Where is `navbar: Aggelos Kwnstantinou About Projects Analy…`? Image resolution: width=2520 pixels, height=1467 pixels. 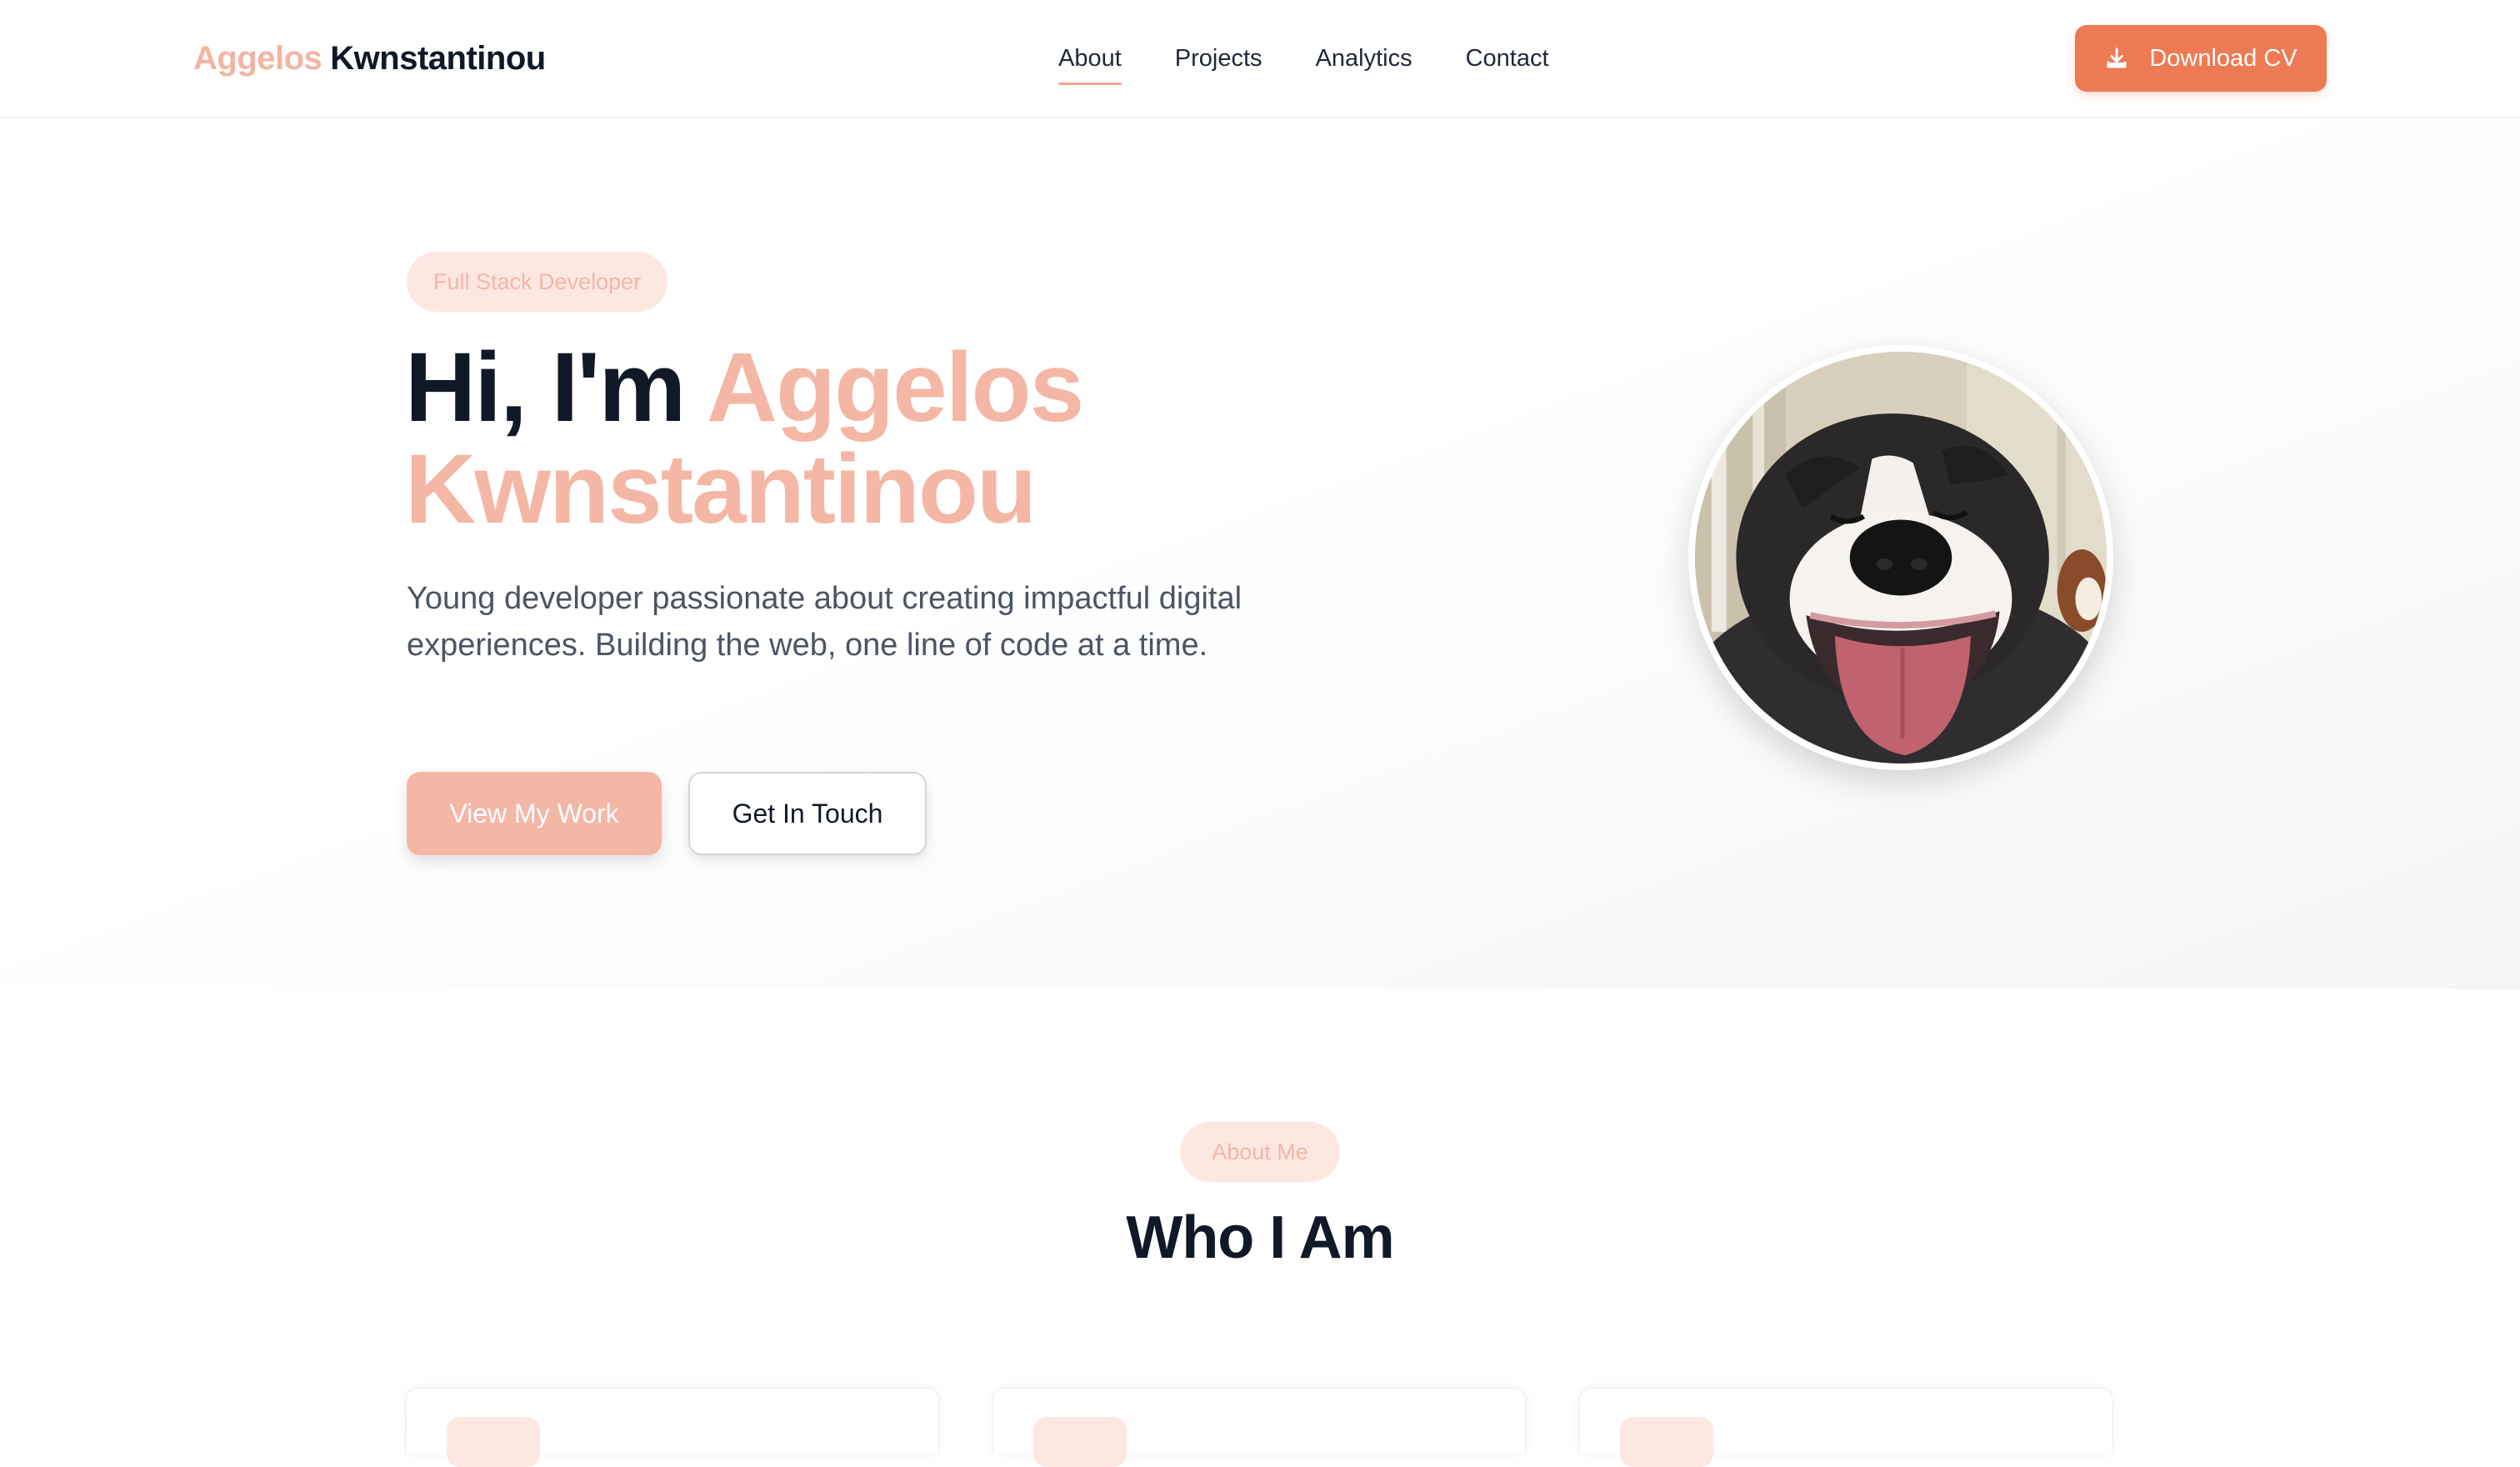 navbar: Aggelos Kwnstantinou About Projects Analy… is located at coordinates (1260, 59).